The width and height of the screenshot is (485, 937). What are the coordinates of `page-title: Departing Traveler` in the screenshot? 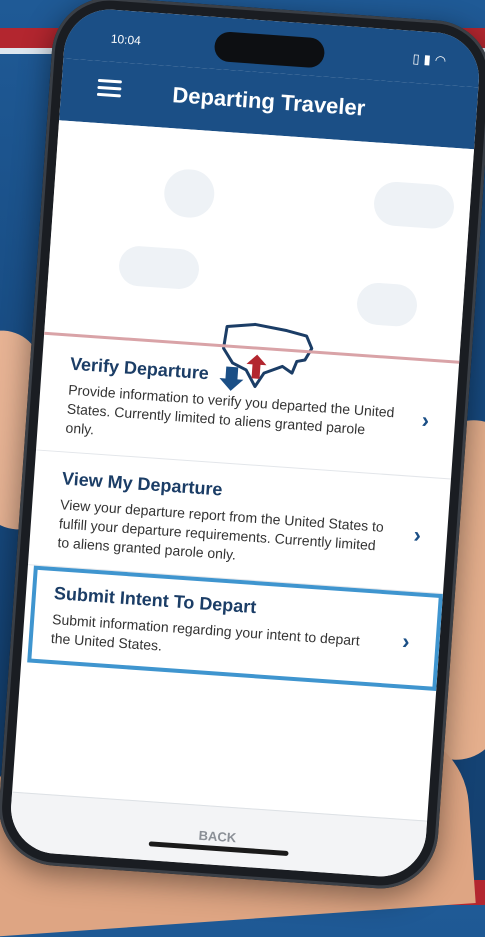 It's located at (269, 101).